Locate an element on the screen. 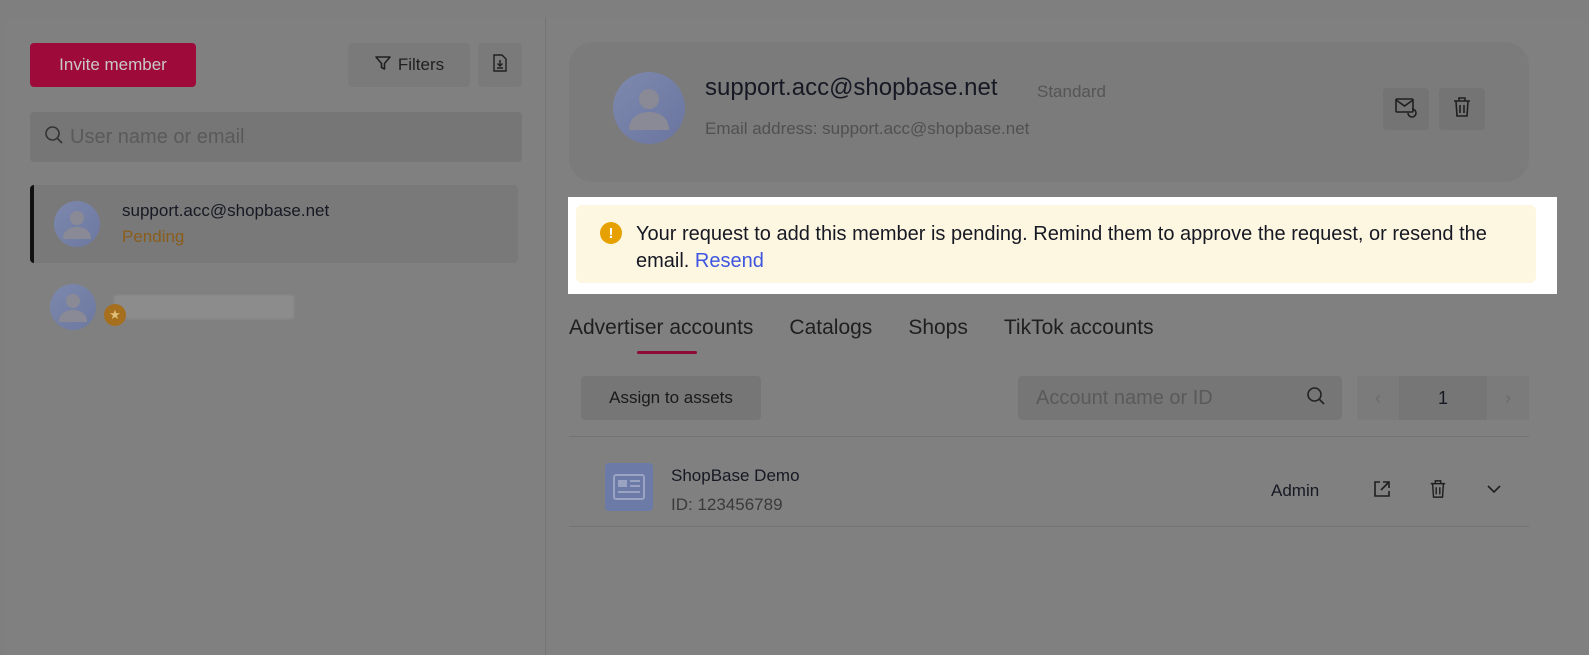 This screenshot has width=1589, height=655. current-page: 1 is located at coordinates (1443, 398).